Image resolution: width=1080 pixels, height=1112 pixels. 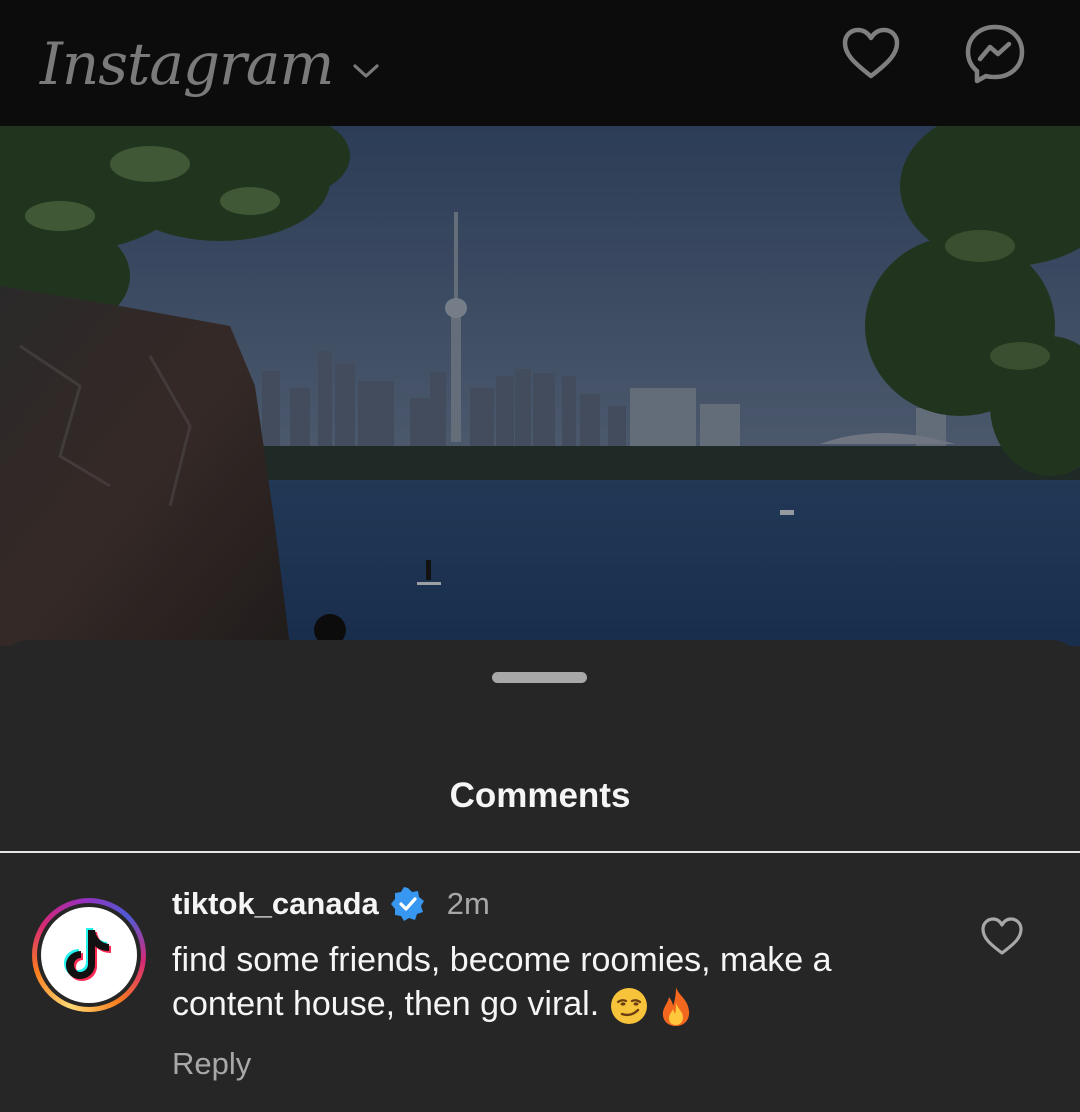 What do you see at coordinates (995, 54) in the screenshot?
I see `messenger-icon` at bounding box center [995, 54].